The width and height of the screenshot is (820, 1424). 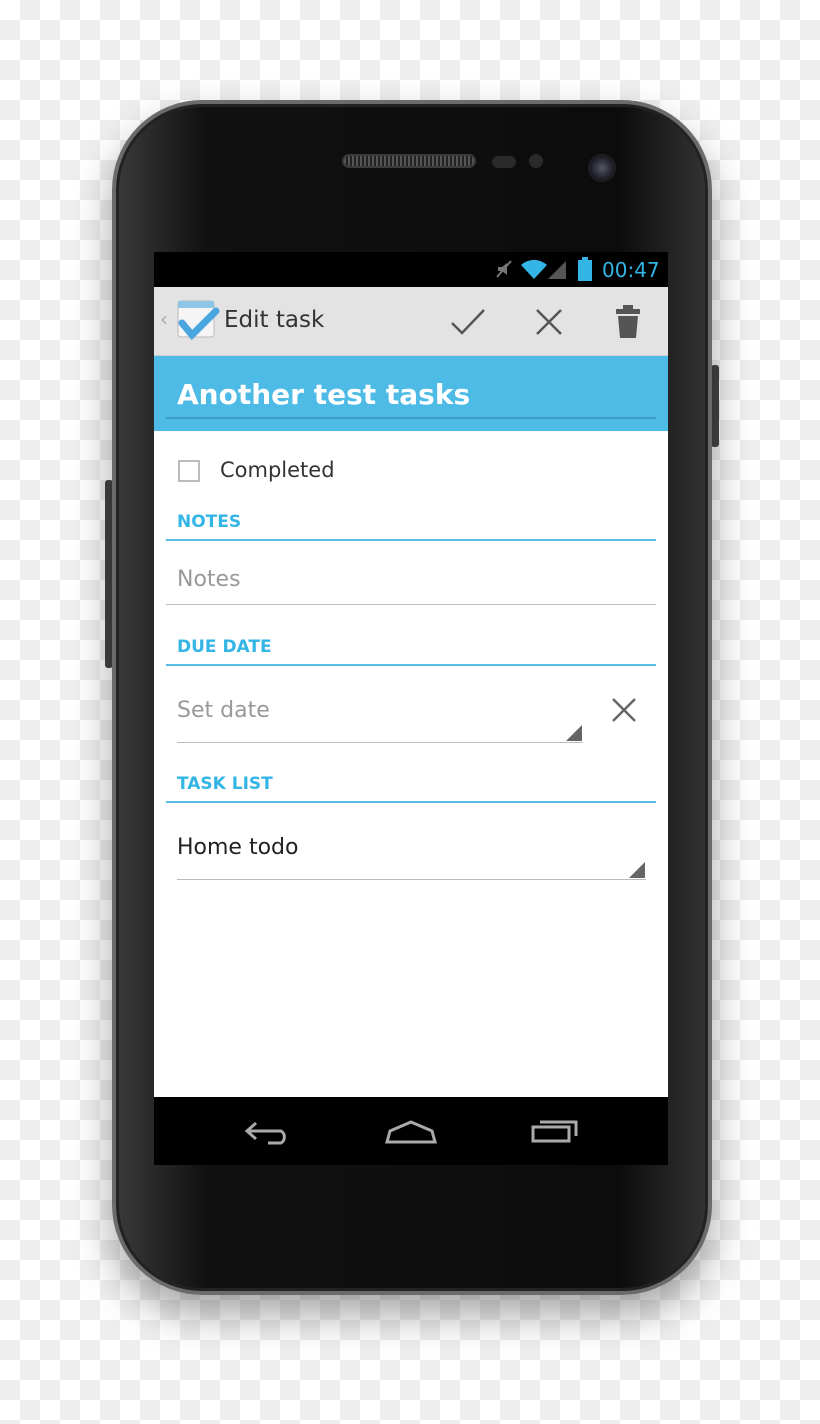 What do you see at coordinates (602, 168) in the screenshot?
I see `front-camera` at bounding box center [602, 168].